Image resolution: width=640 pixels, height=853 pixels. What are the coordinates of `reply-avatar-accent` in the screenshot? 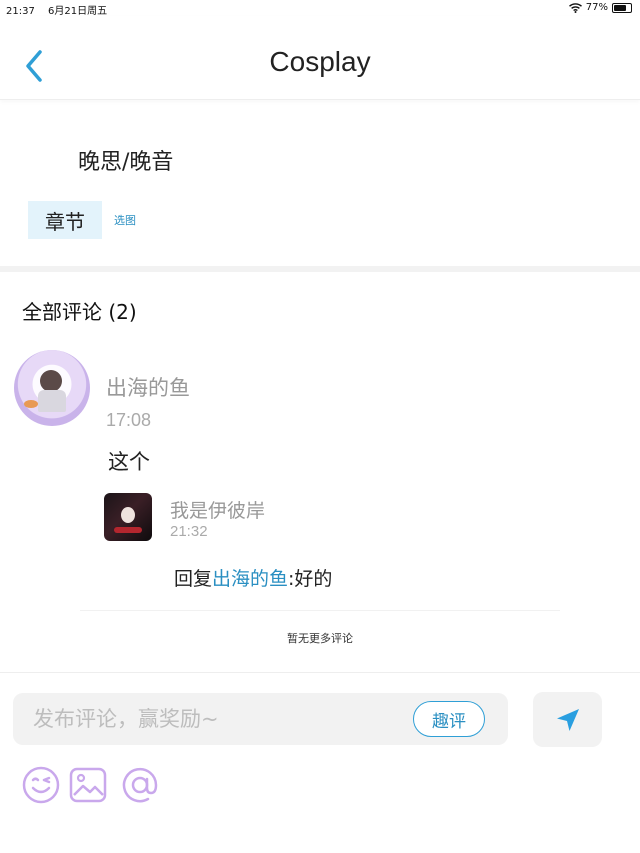 It's located at (128, 530).